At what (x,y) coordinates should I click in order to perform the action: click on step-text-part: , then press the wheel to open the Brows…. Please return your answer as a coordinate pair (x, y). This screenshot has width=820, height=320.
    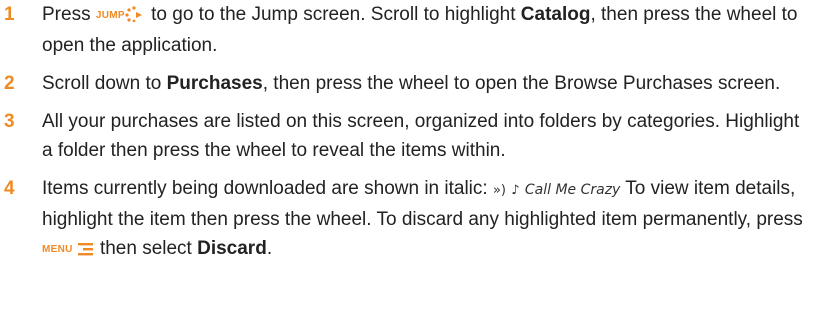
    Looking at the image, I should click on (521, 83).